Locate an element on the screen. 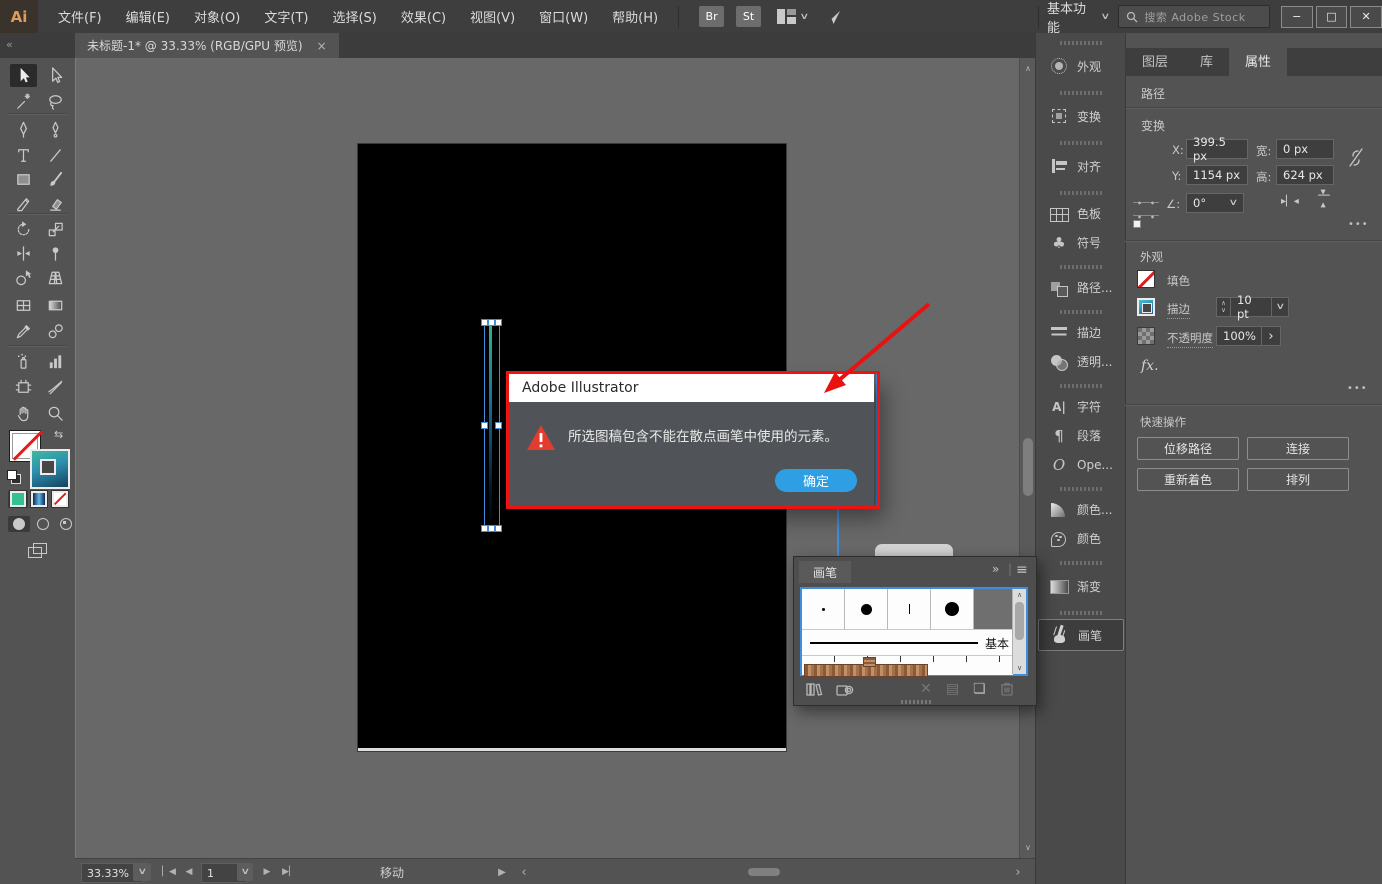 The height and width of the screenshot is (884, 1382). stock-button: St is located at coordinates (749, 16).